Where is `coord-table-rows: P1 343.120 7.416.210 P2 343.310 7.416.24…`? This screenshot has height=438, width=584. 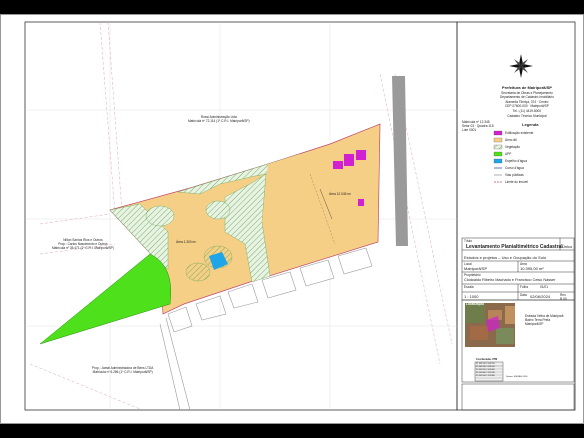 coord-table-rows: P1 343.120 7.416.210 P2 343.310 7.416.24… is located at coordinates (485, 370).